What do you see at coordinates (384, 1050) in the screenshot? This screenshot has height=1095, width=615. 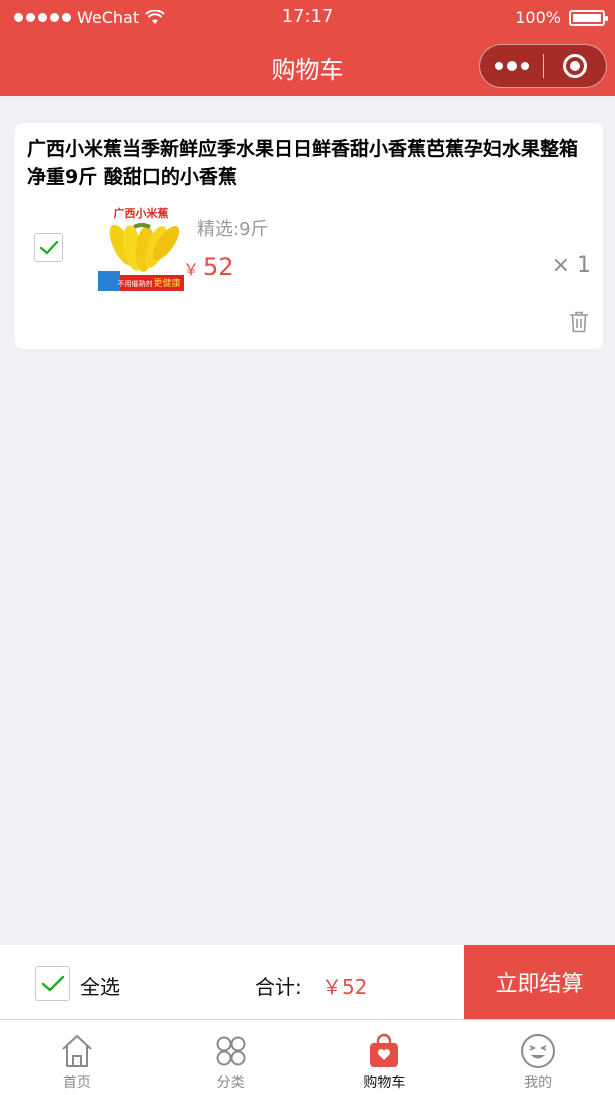 I see `cart-icon` at bounding box center [384, 1050].